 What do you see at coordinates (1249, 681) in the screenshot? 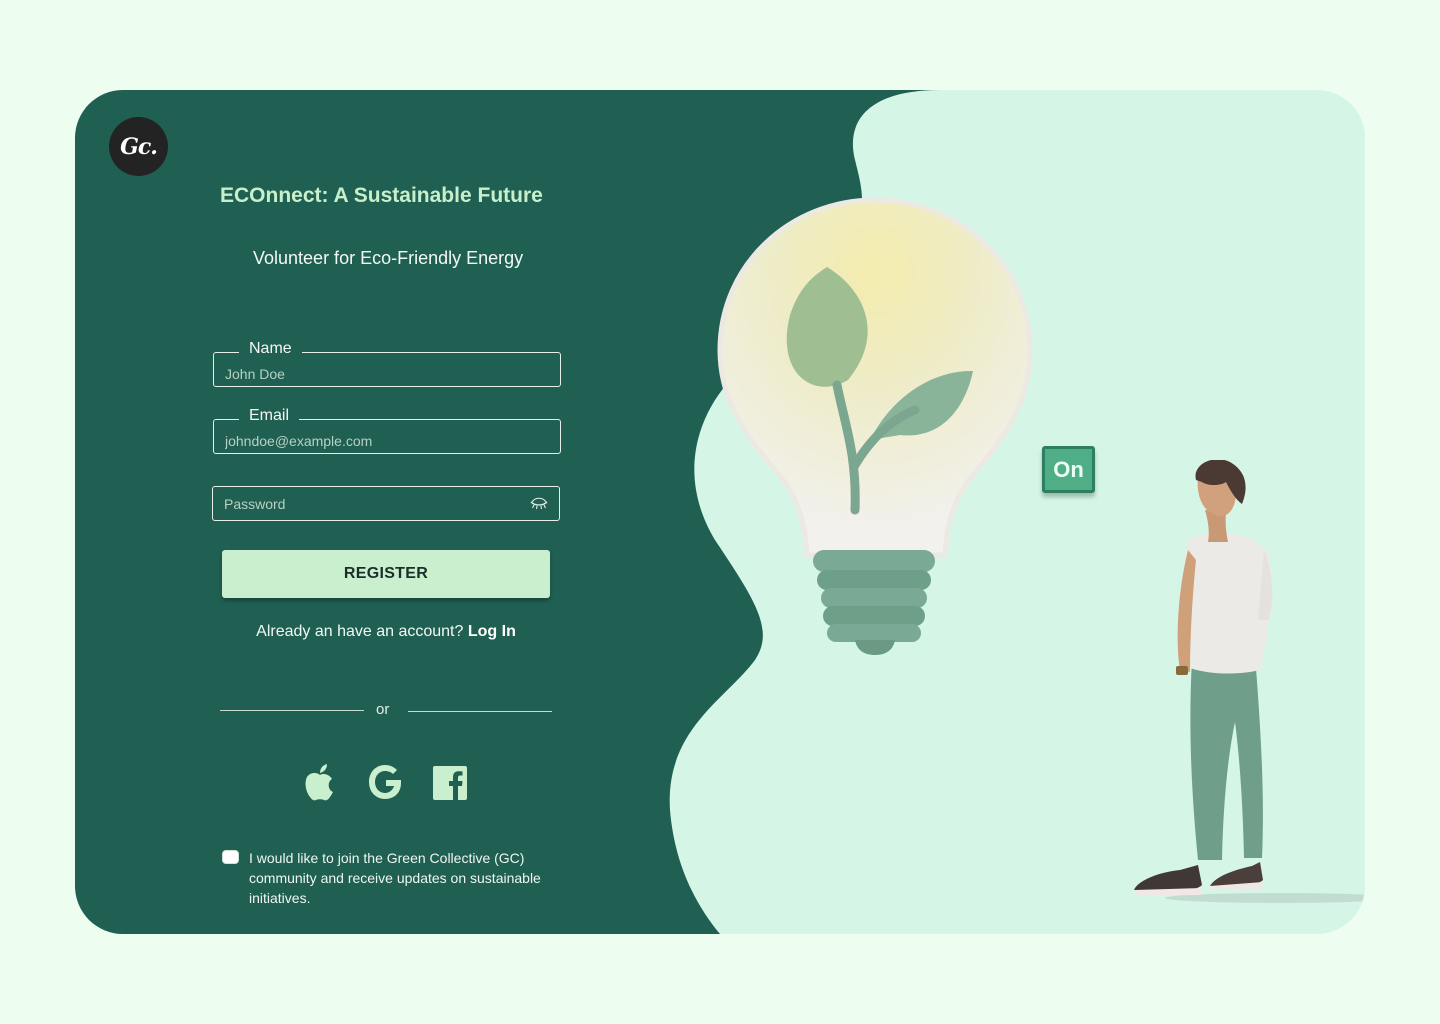
I see `person-illustration` at bounding box center [1249, 681].